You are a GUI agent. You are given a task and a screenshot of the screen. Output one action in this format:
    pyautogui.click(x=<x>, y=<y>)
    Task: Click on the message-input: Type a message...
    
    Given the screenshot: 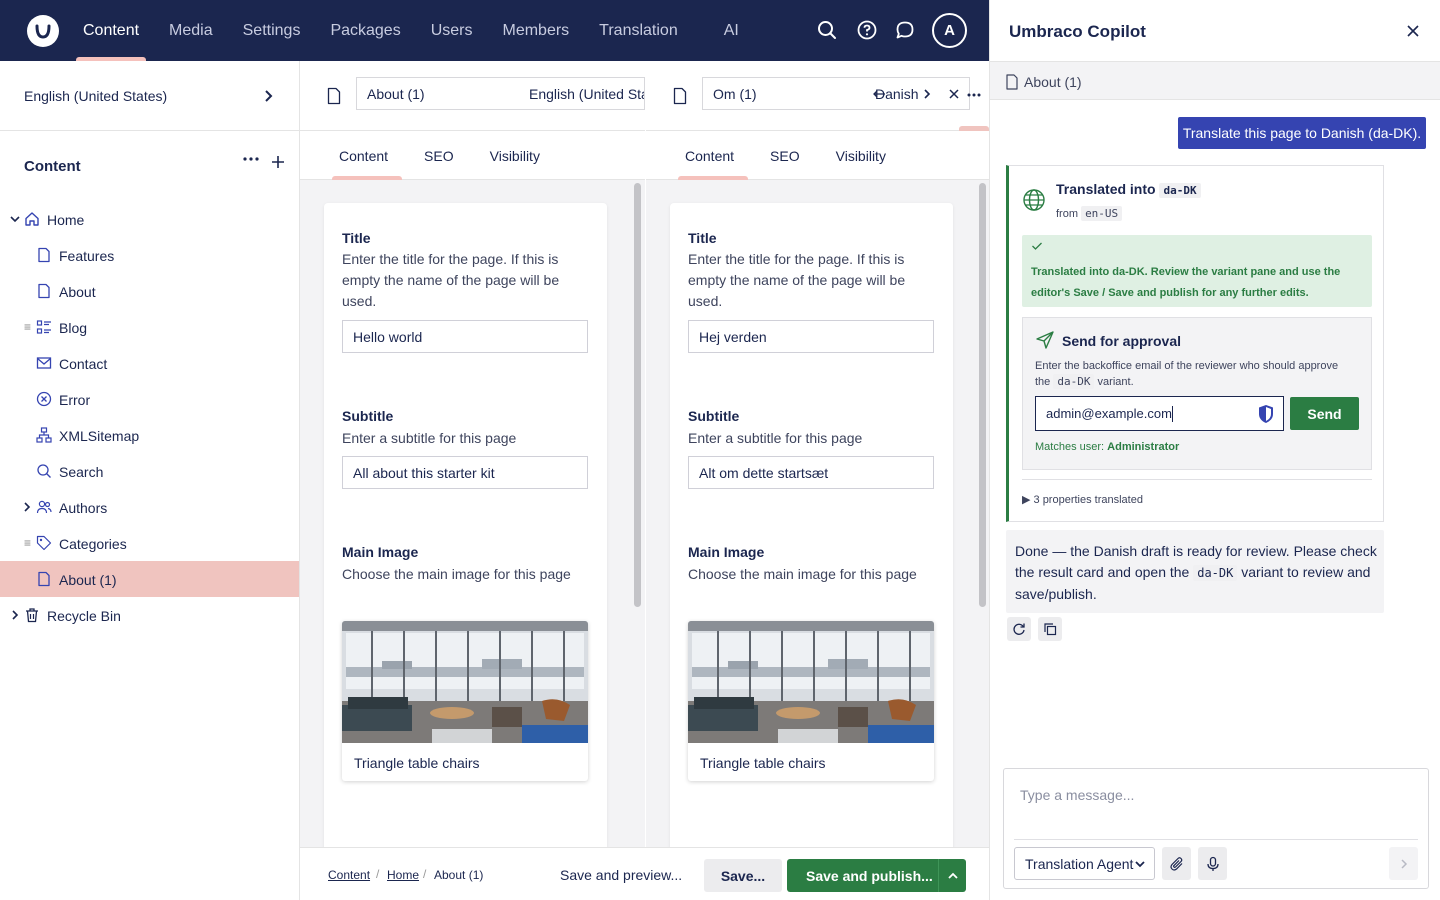 What is the action you would take?
    pyautogui.click(x=1077, y=795)
    